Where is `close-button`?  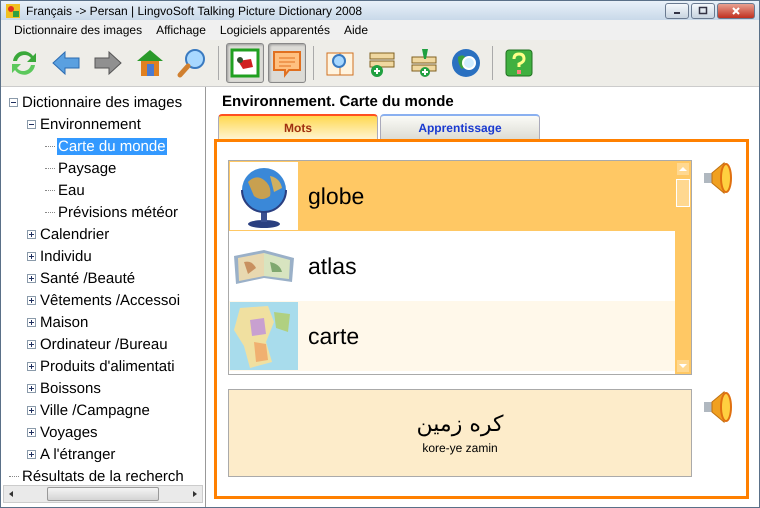
close-button is located at coordinates (736, 10).